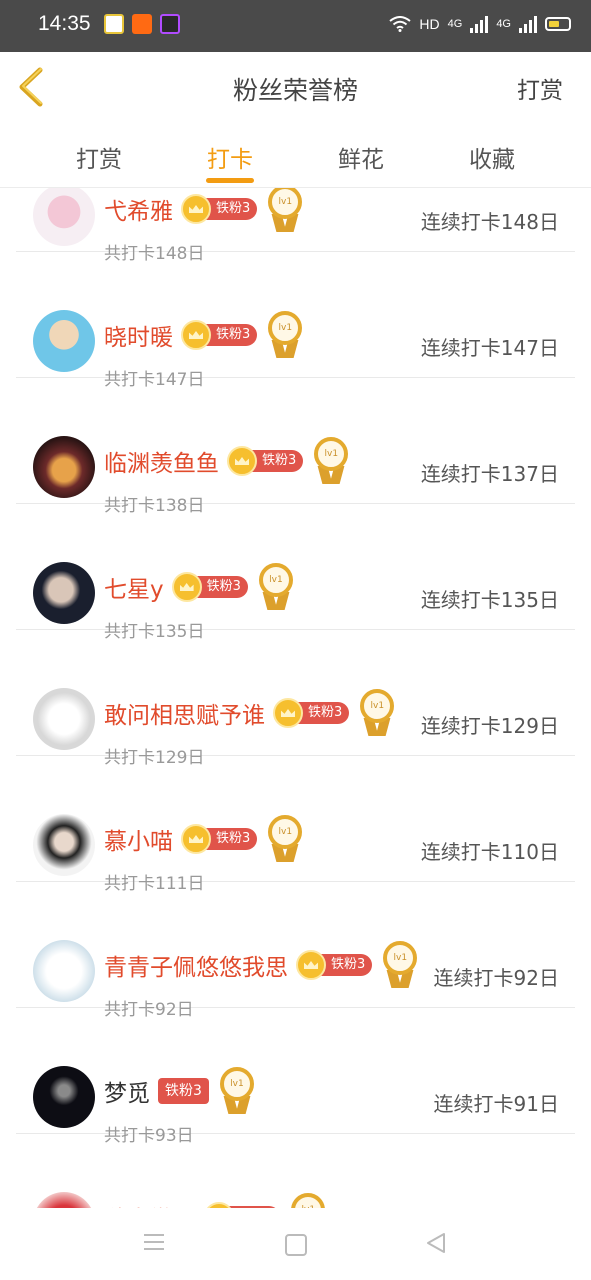 This screenshot has width=591, height=1280. What do you see at coordinates (295, 155) in the screenshot?
I see `tab-bar: 打赏 打卡 鲜花 收藏` at bounding box center [295, 155].